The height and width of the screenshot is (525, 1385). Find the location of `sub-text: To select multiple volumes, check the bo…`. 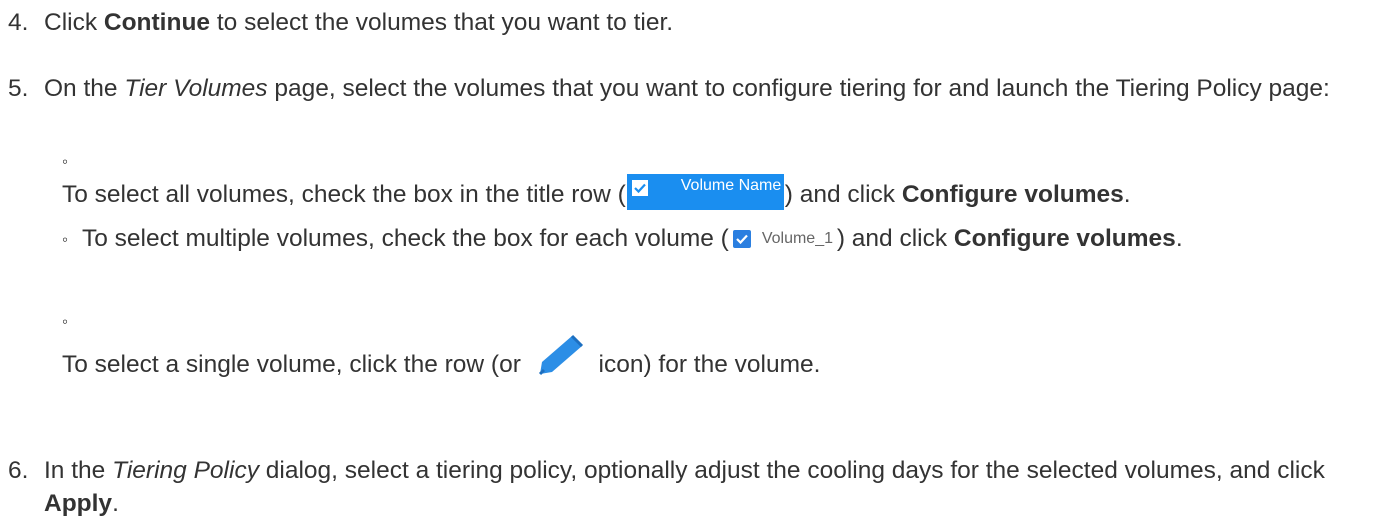

sub-text: To select multiple volumes, check the bo… is located at coordinates (632, 238).